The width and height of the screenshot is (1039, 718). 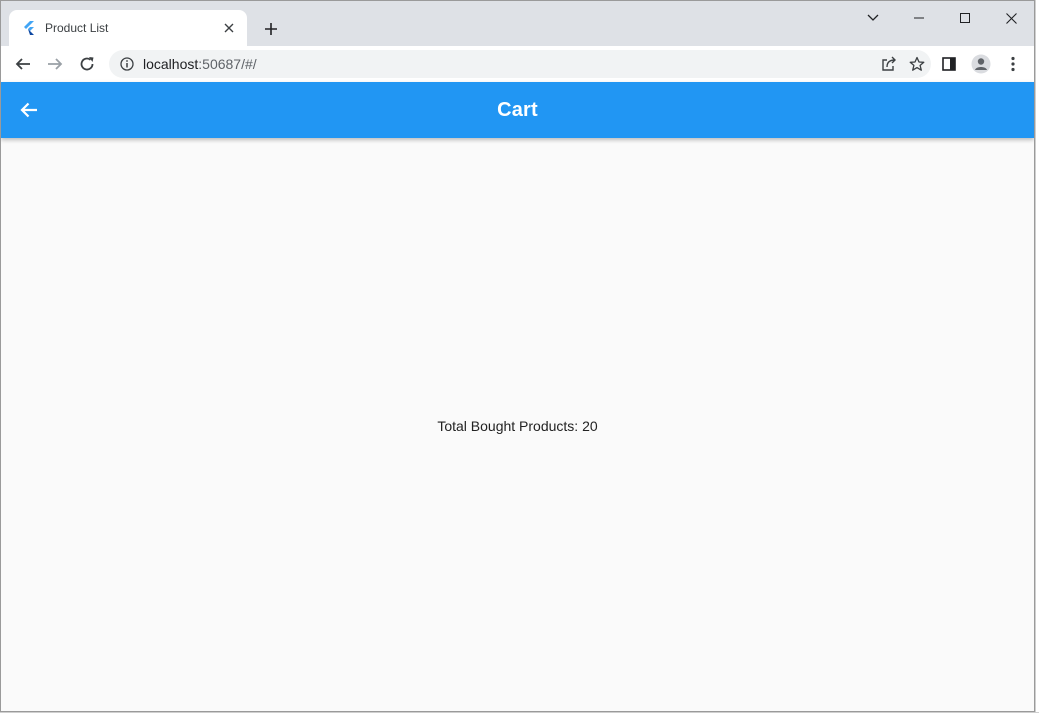 I want to click on taskbar-edge, so click(x=519, y=715).